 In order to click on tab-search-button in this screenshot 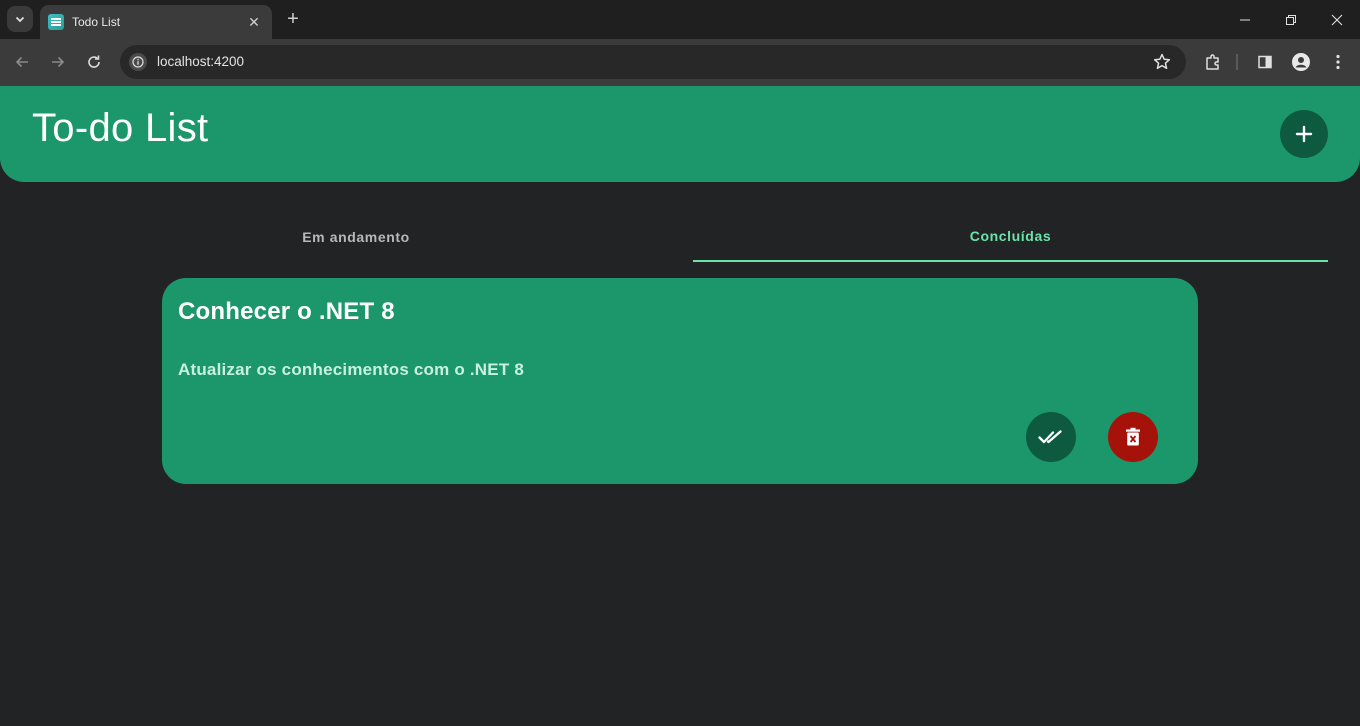, I will do `click(20, 19)`.